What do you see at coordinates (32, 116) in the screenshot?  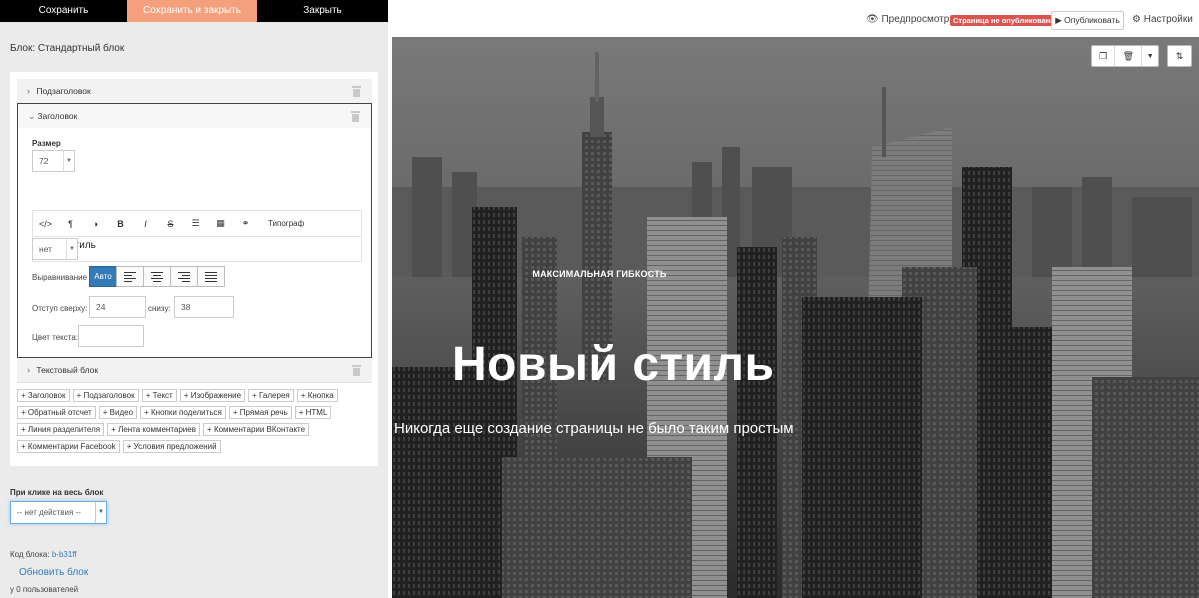 I see `chevron-down-icon: ⌄` at bounding box center [32, 116].